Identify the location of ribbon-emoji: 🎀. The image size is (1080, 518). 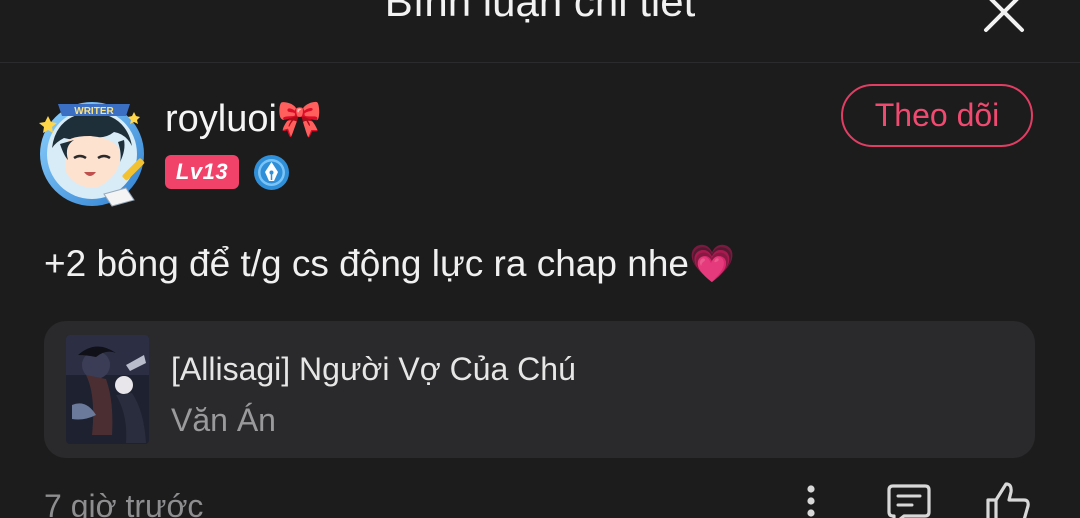
(299, 118).